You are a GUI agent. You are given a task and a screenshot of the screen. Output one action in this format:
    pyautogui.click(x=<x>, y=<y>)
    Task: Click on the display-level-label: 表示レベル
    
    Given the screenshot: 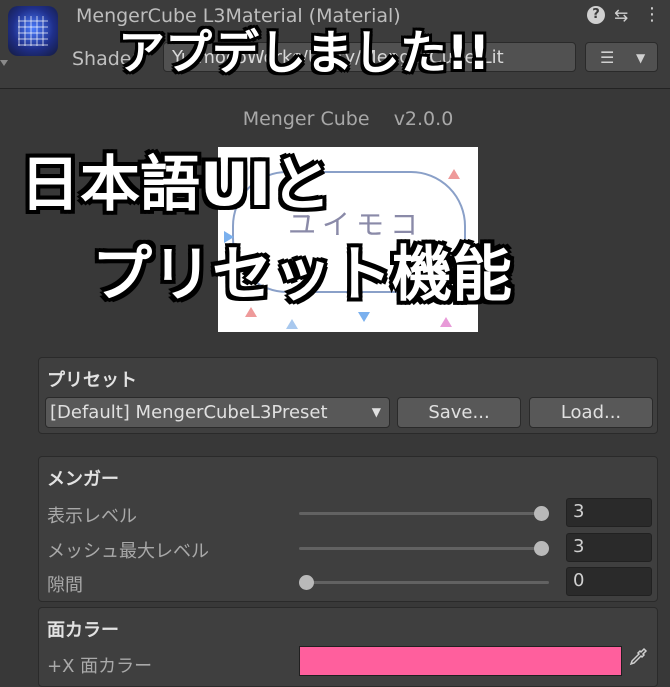 What is the action you would take?
    pyautogui.click(x=92, y=516)
    